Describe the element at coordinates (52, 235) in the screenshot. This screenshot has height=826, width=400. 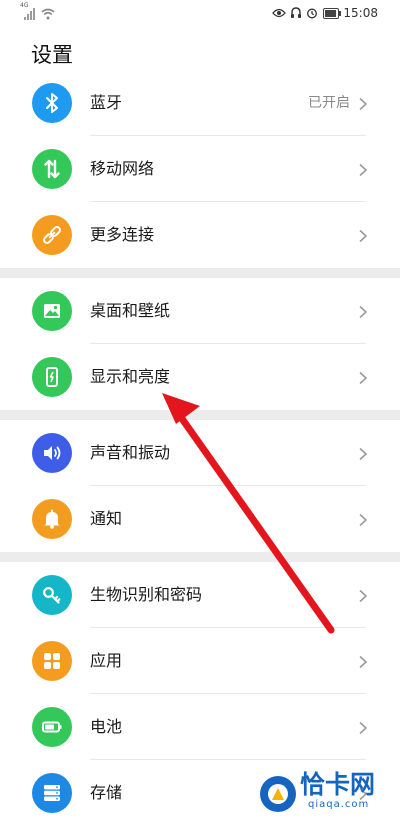
I see `link-icon` at that location.